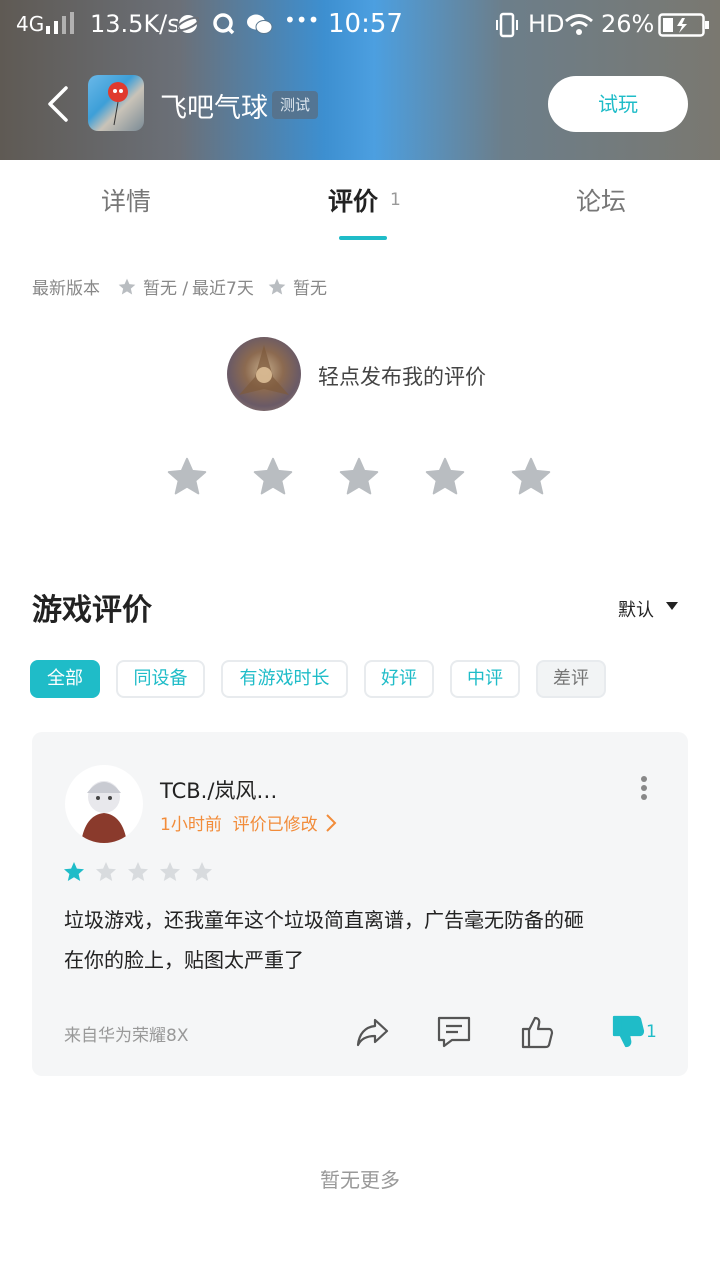  What do you see at coordinates (191, 825) in the screenshot?
I see `review-time-text: 1小时前` at bounding box center [191, 825].